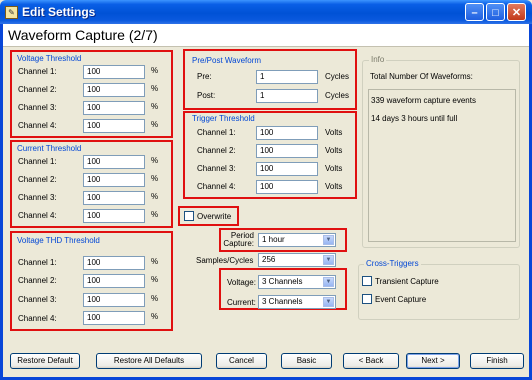 This screenshot has height=380, width=532. Describe the element at coordinates (407, 281) in the screenshot. I see `transient-capture-label: Transient Capture` at that location.